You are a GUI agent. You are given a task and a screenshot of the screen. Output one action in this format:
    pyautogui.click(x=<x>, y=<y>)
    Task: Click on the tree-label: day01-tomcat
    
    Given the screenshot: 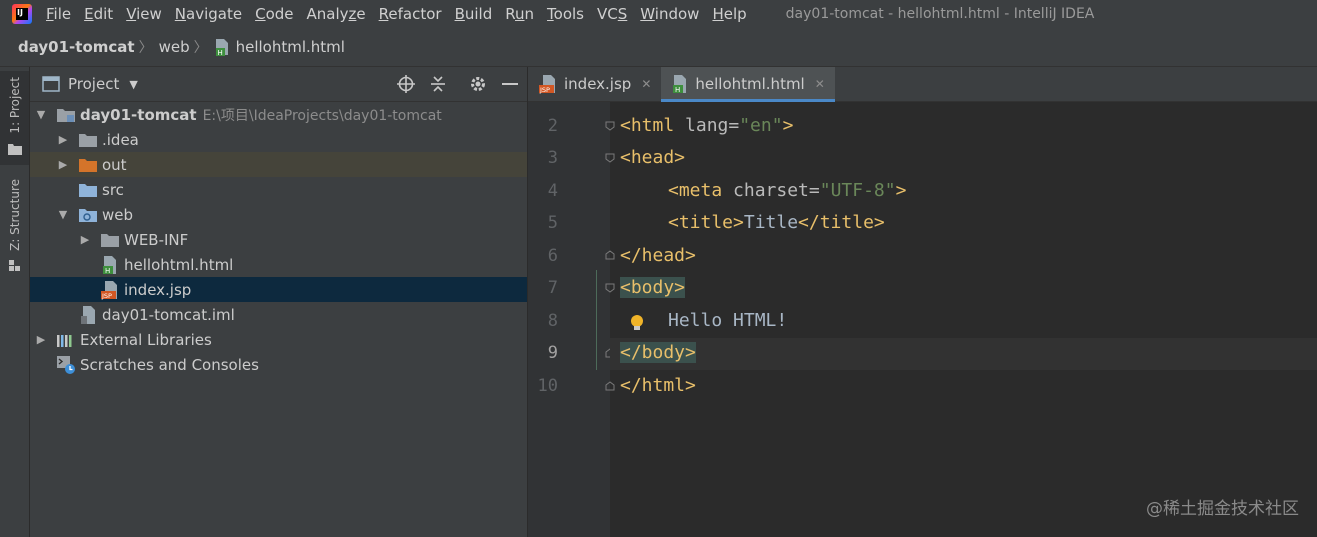 What is the action you would take?
    pyautogui.click(x=138, y=114)
    